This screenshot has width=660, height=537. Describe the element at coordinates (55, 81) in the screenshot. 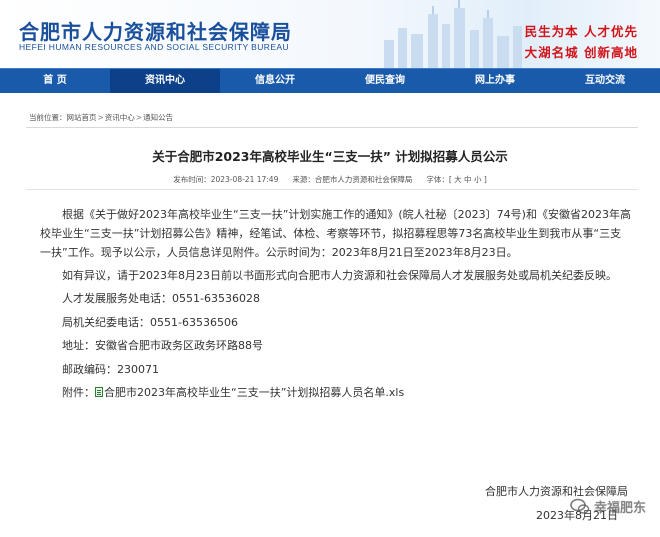

I see `nav-item-home: 首 页` at that location.